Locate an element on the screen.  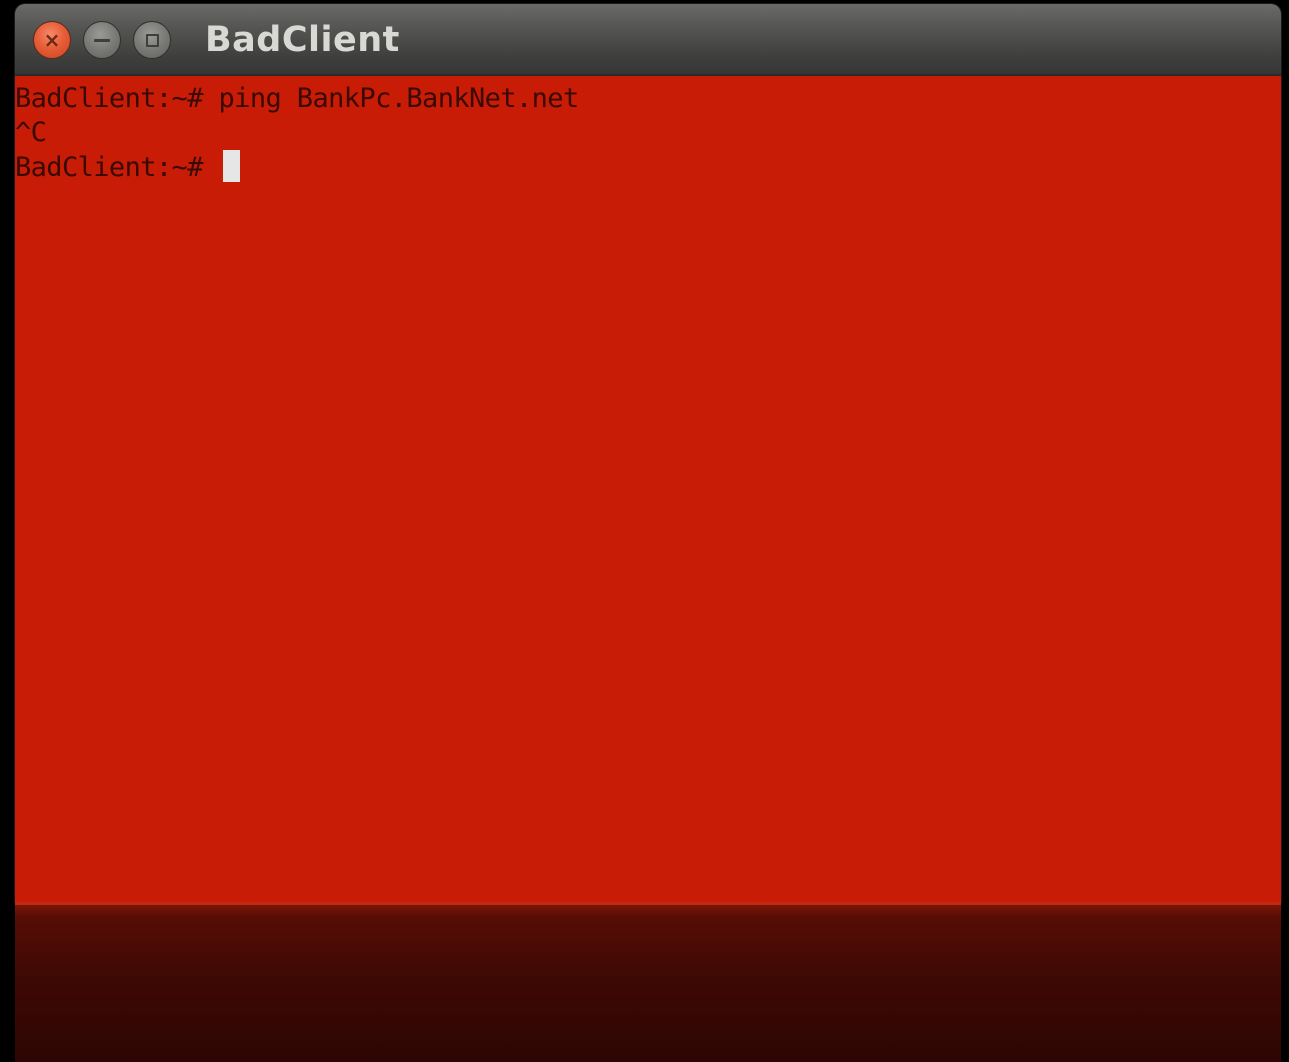
terminal-prompt: BadClient:~# is located at coordinates (117, 167).